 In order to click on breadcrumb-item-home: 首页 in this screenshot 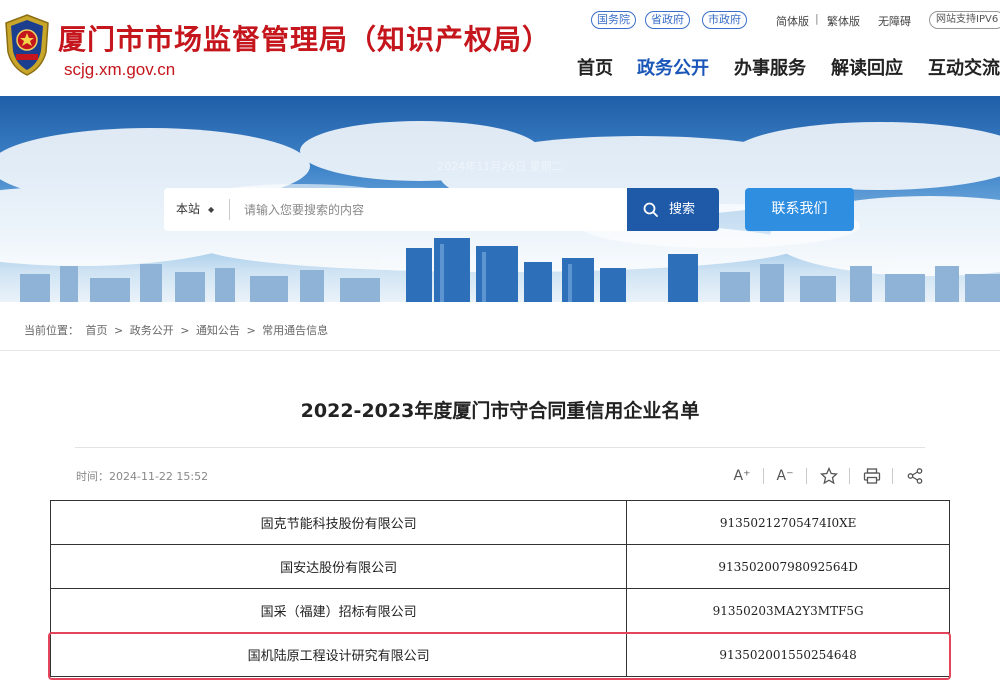, I will do `click(97, 330)`.